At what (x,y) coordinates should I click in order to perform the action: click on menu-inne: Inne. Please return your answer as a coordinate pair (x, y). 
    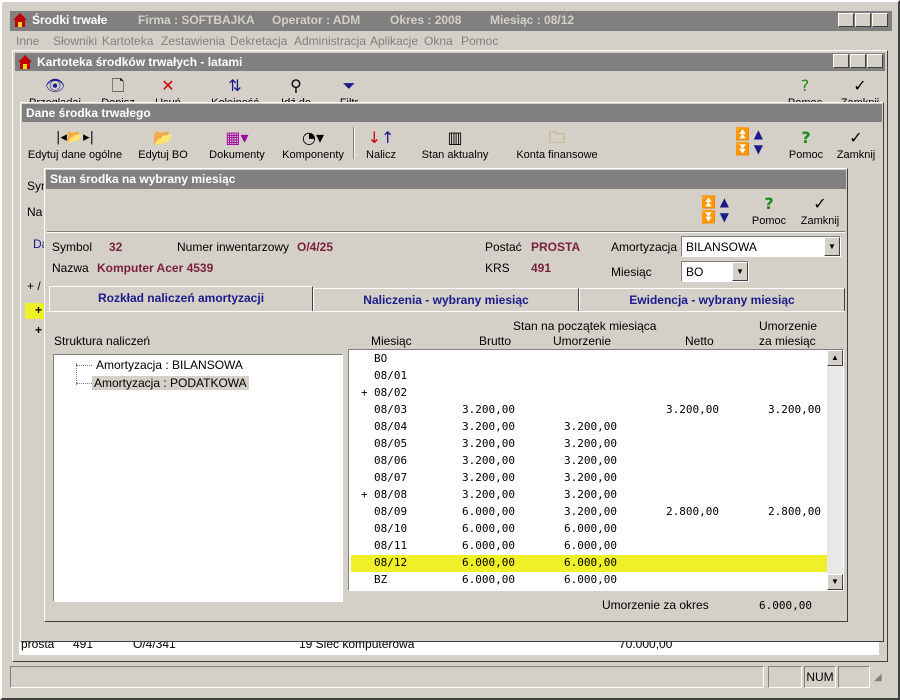
    Looking at the image, I should click on (27, 41).